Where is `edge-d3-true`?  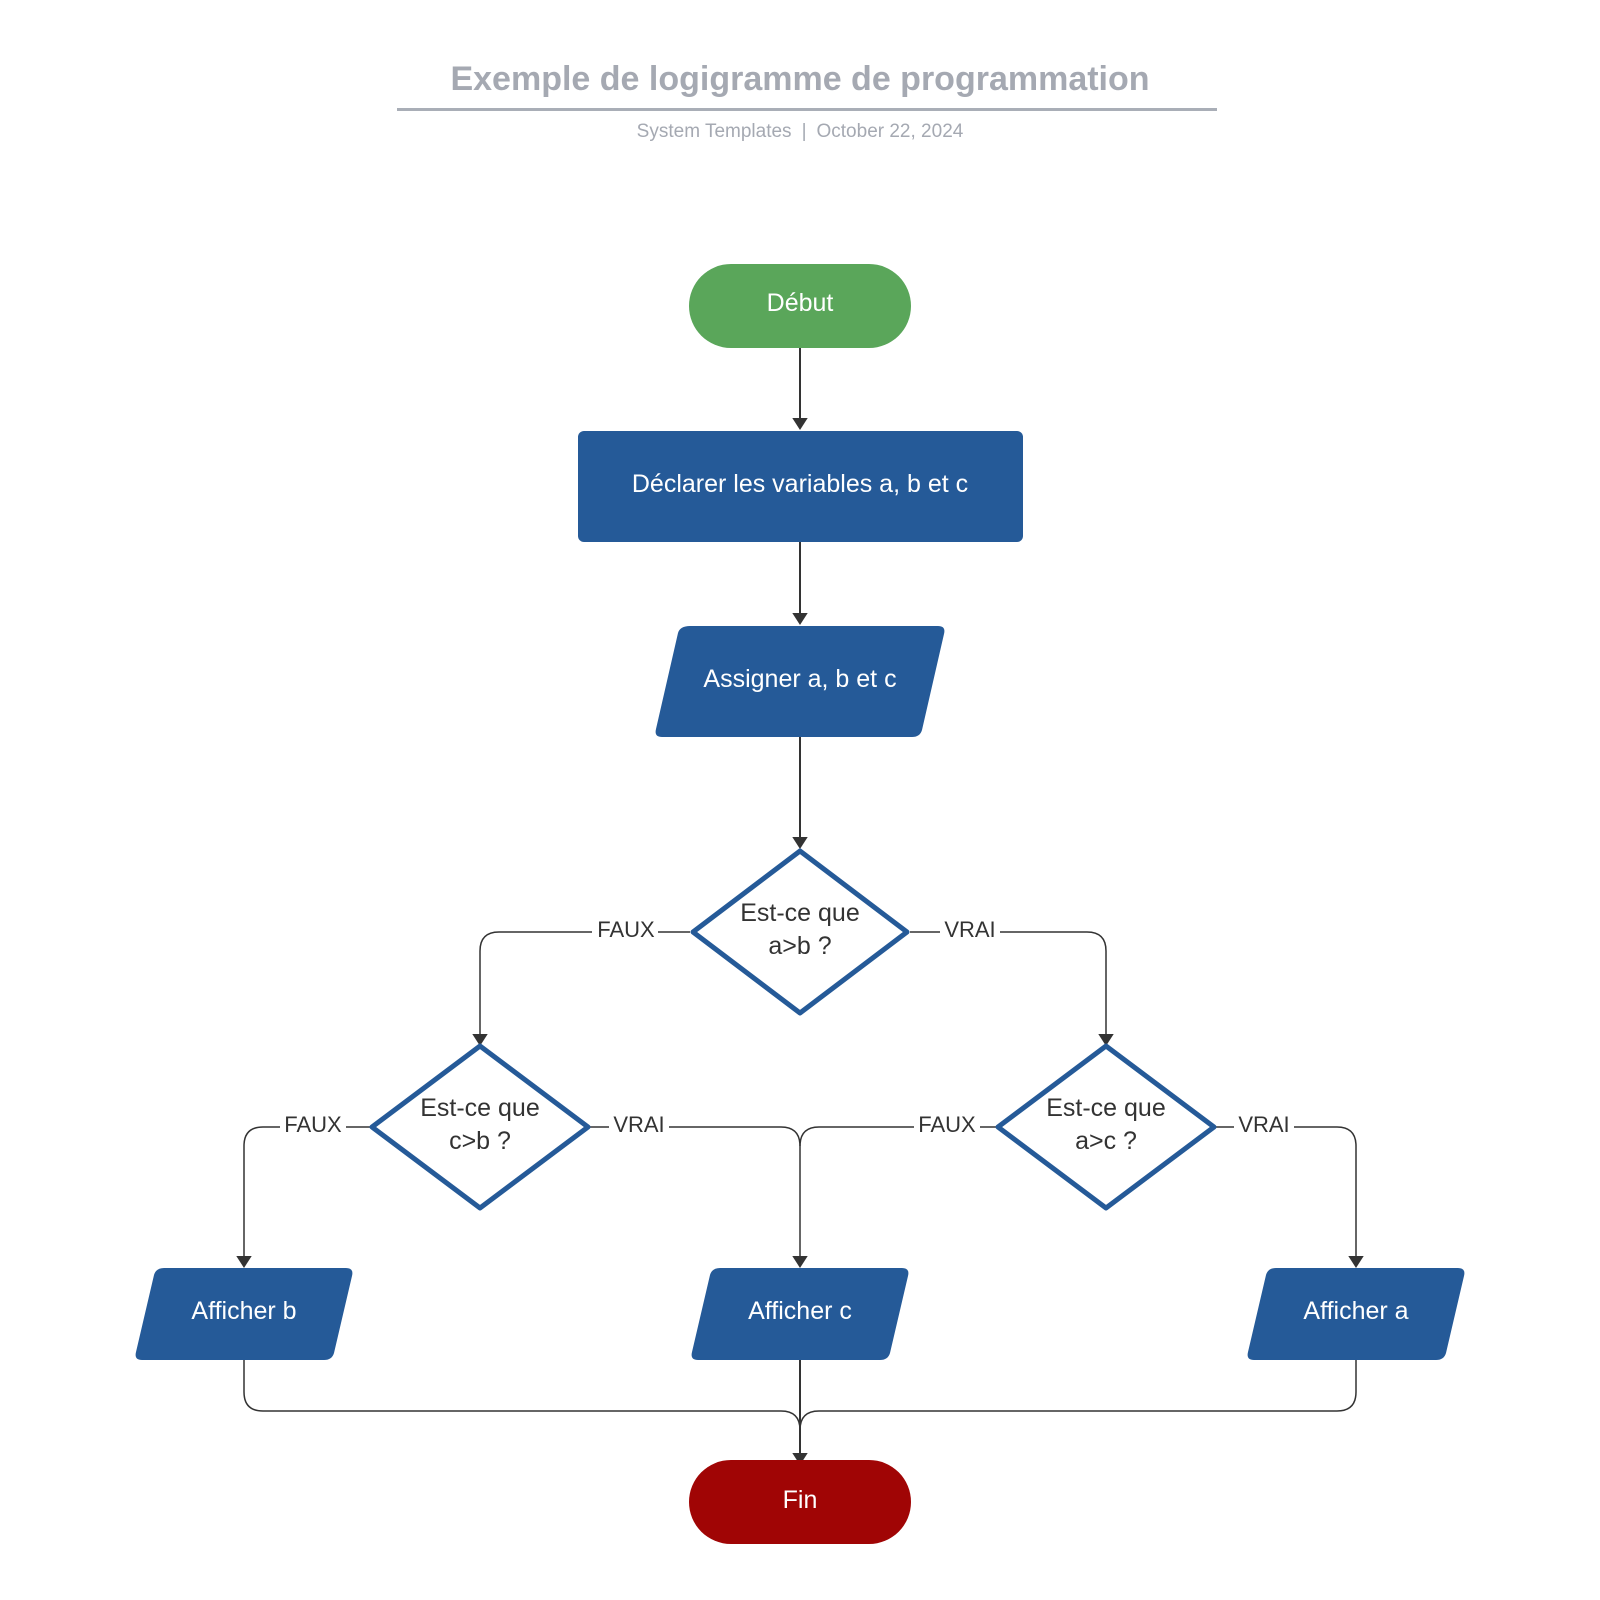 edge-d3-true is located at coordinates (1290, 1197).